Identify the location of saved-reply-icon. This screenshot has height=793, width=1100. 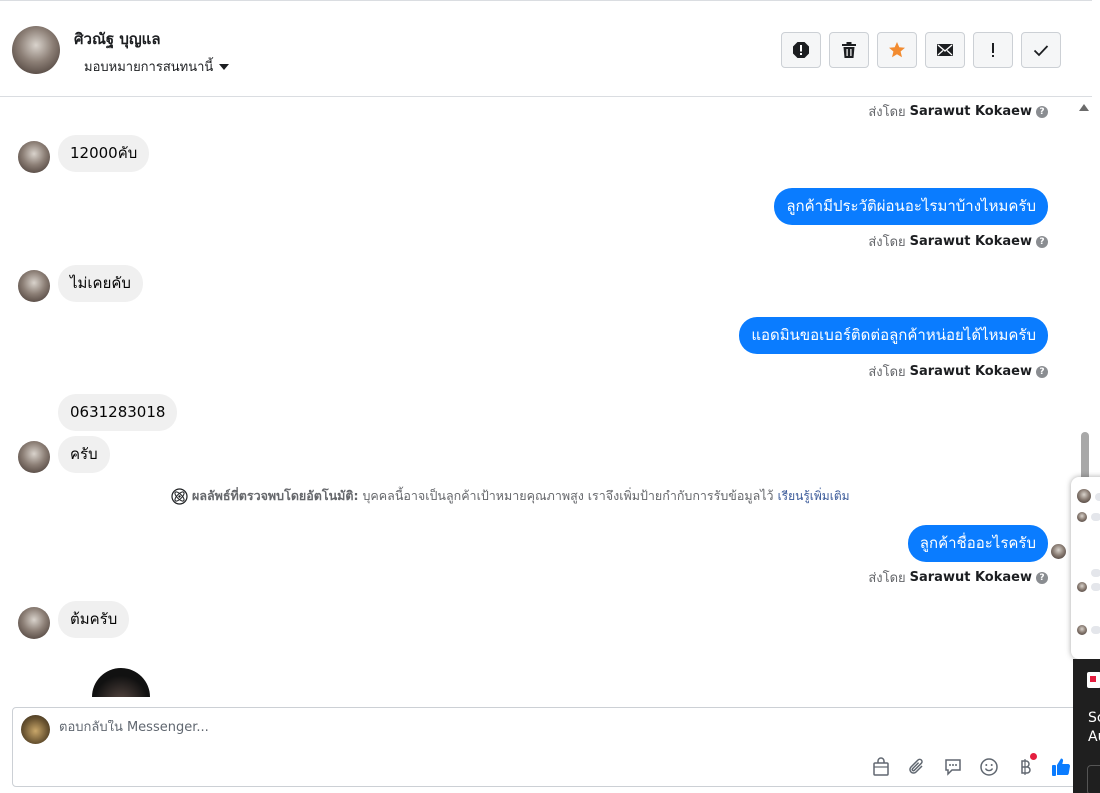
(953, 767).